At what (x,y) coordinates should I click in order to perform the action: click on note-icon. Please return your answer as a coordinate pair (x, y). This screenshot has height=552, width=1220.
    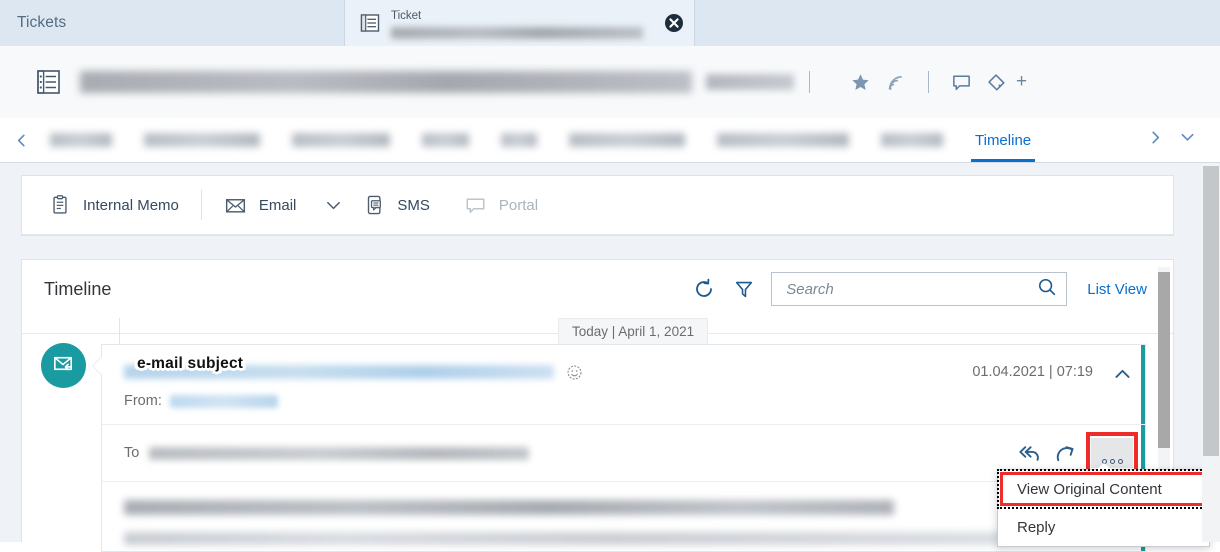
    Looking at the image, I should click on (961, 82).